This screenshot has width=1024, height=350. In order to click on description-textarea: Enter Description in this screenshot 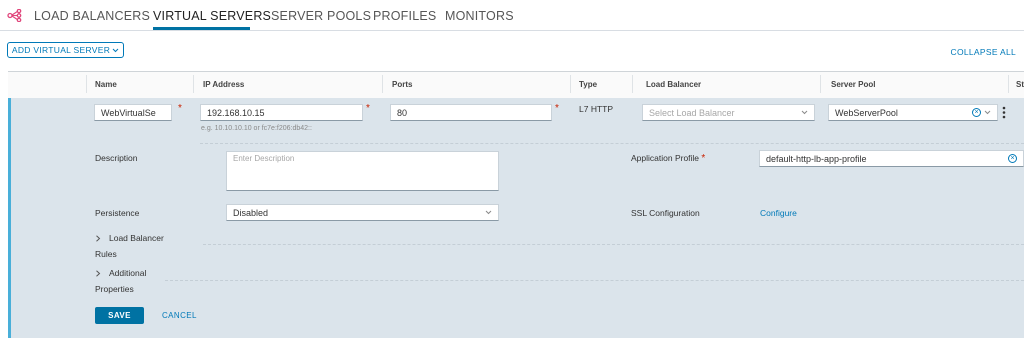, I will do `click(362, 171)`.